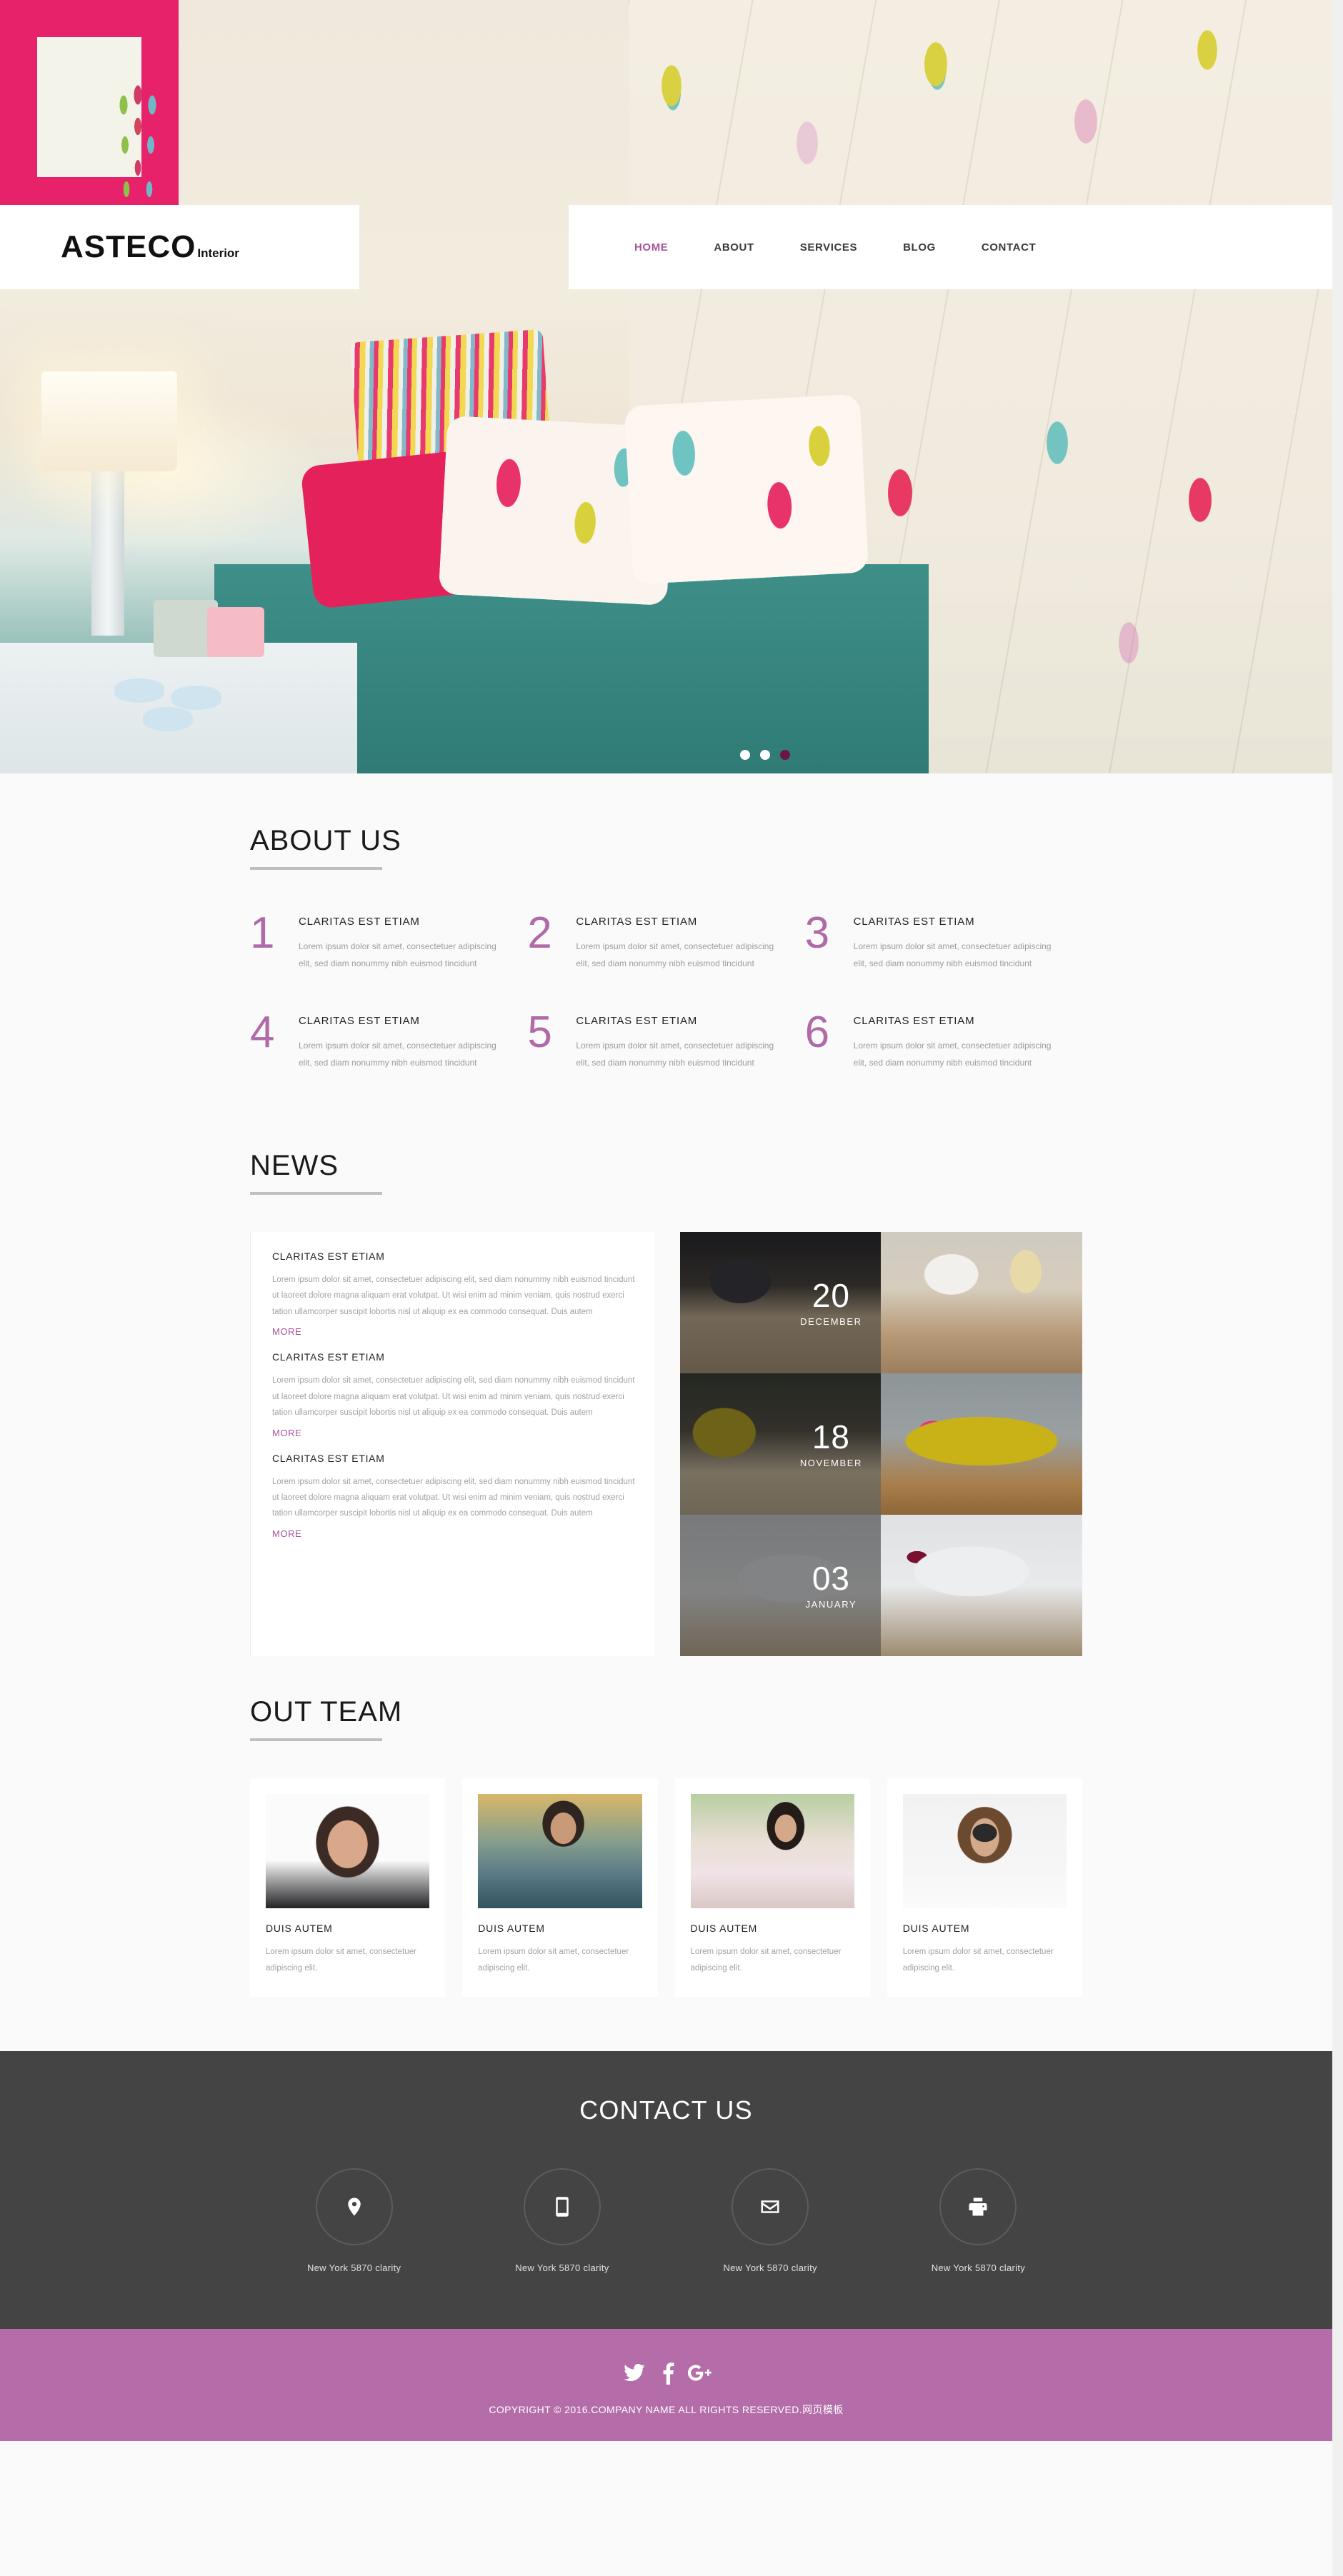 This screenshot has height=2576, width=1343. I want to click on logo-block: ASTECO Interior, so click(179, 247).